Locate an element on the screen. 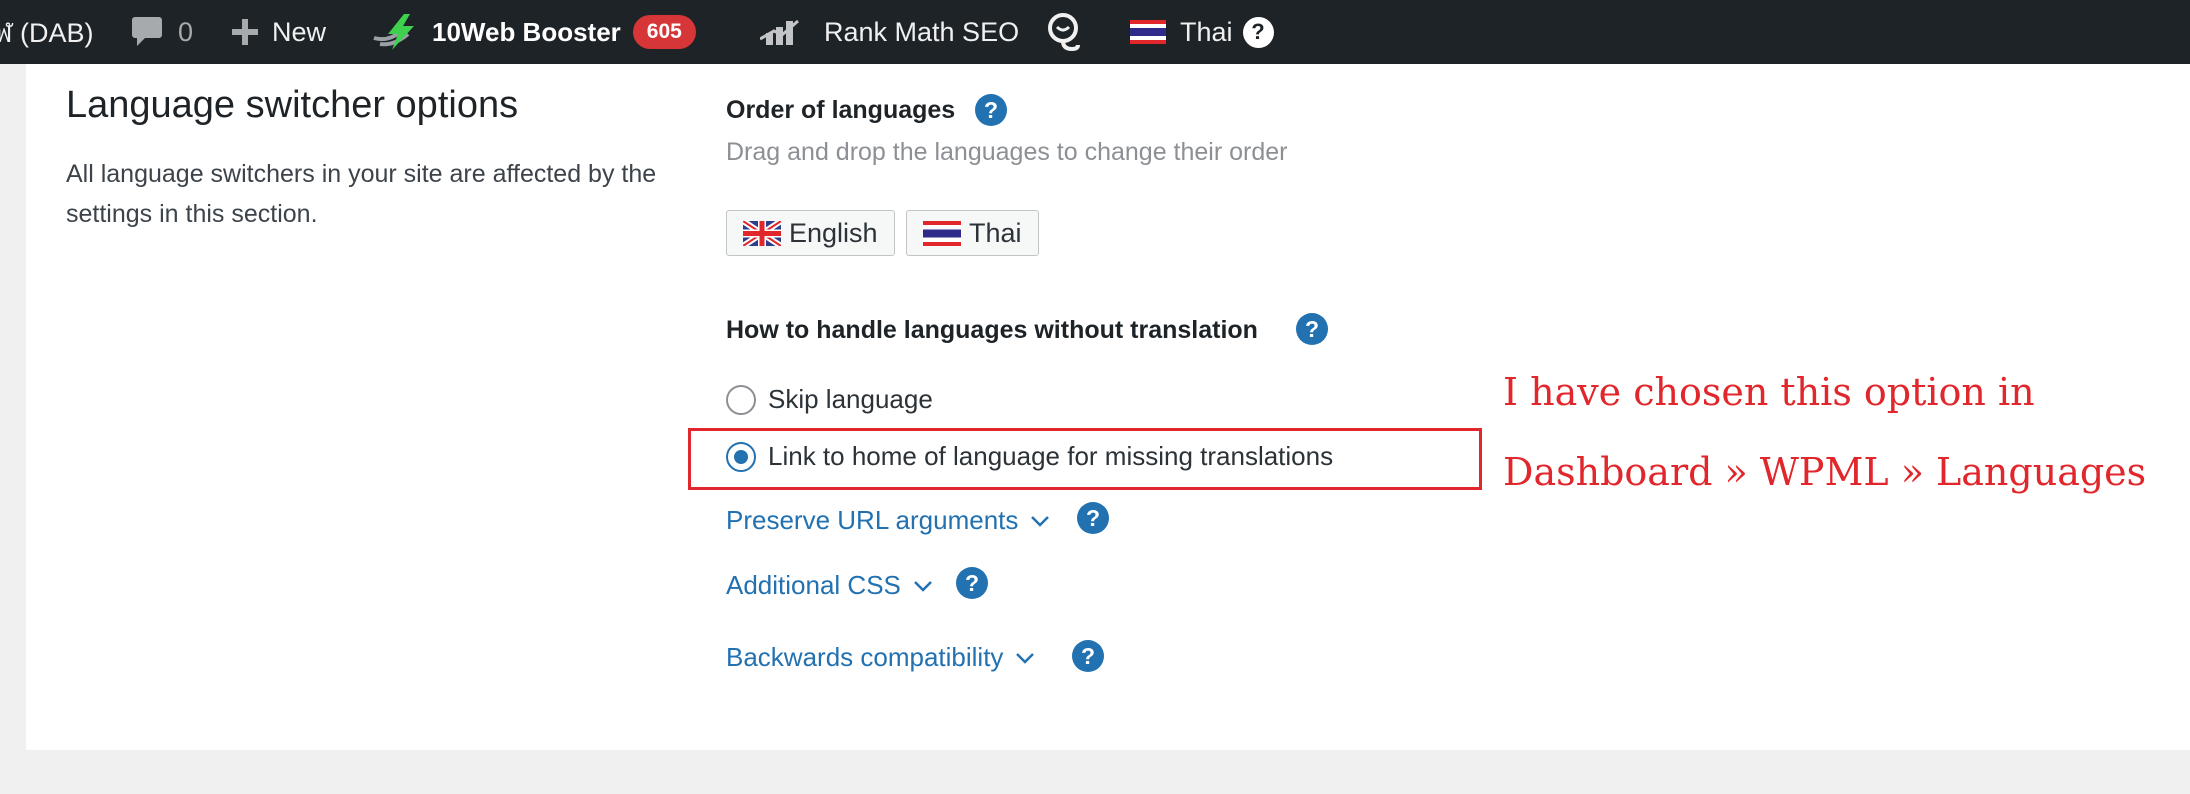 This screenshot has width=2190, height=794. bolt-icon is located at coordinates (393, 32).